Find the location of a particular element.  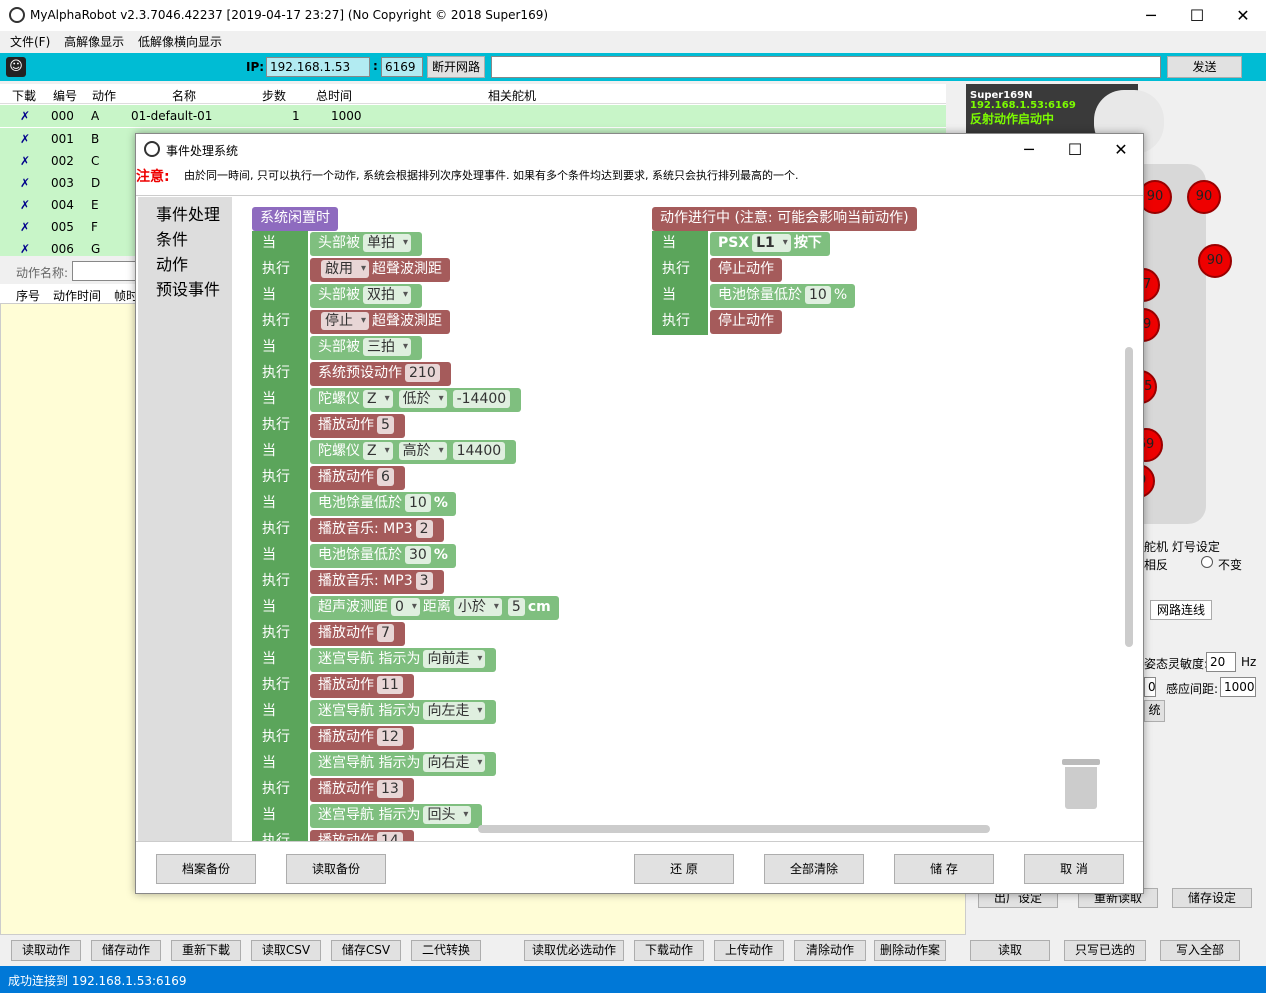

download-action-button: 下载动作 is located at coordinates (669, 950).